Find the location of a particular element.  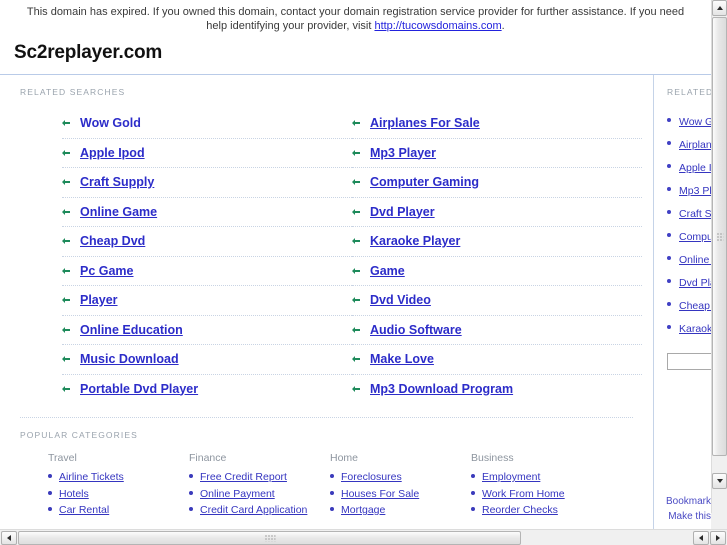

related-search-link: Karaoke Player is located at coordinates (415, 241).